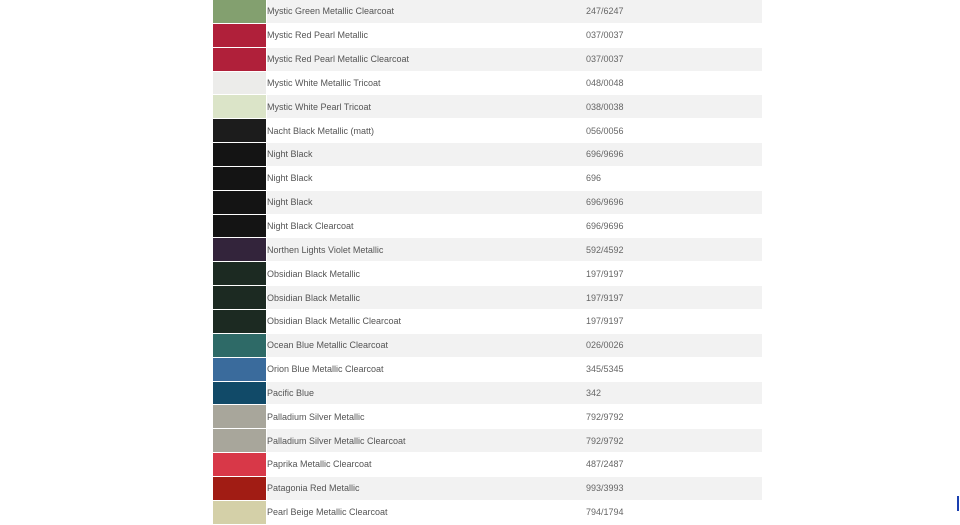 Image resolution: width=960 pixels, height=525 pixels. Describe the element at coordinates (336, 440) in the screenshot. I see `color-name: Palladium Silver Metallic Clearcoat` at that location.